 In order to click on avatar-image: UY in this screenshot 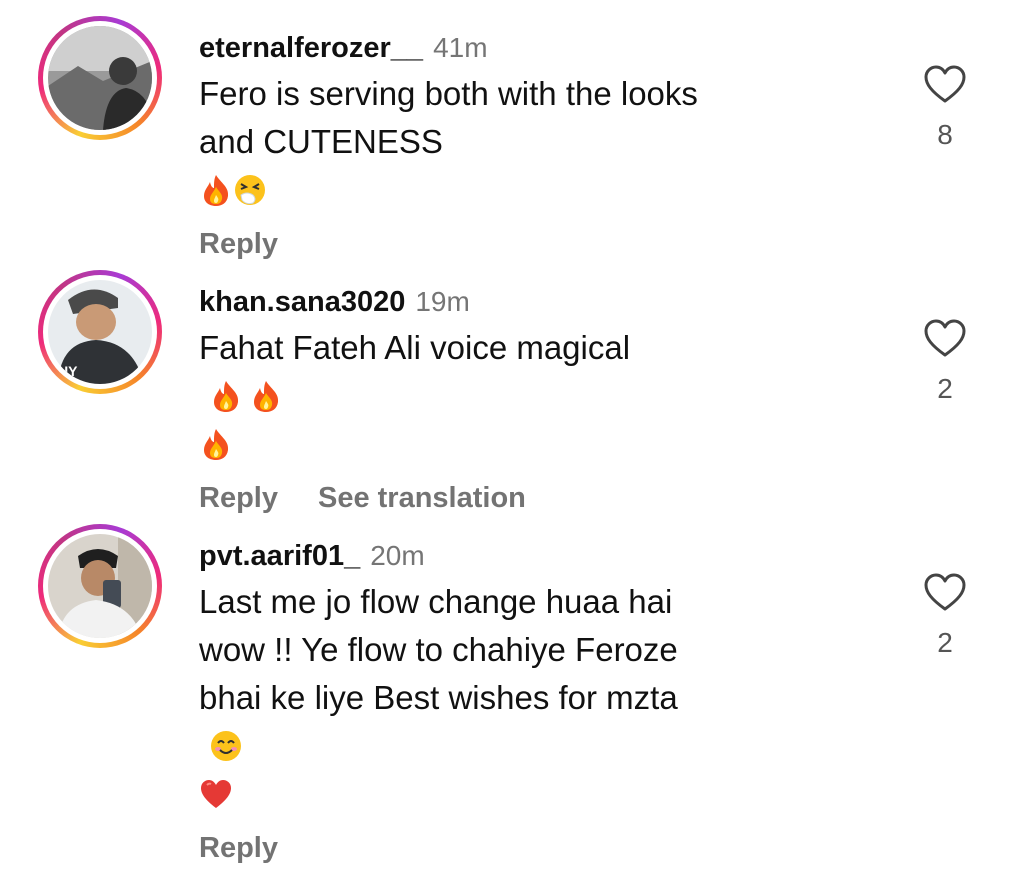, I will do `click(100, 332)`.